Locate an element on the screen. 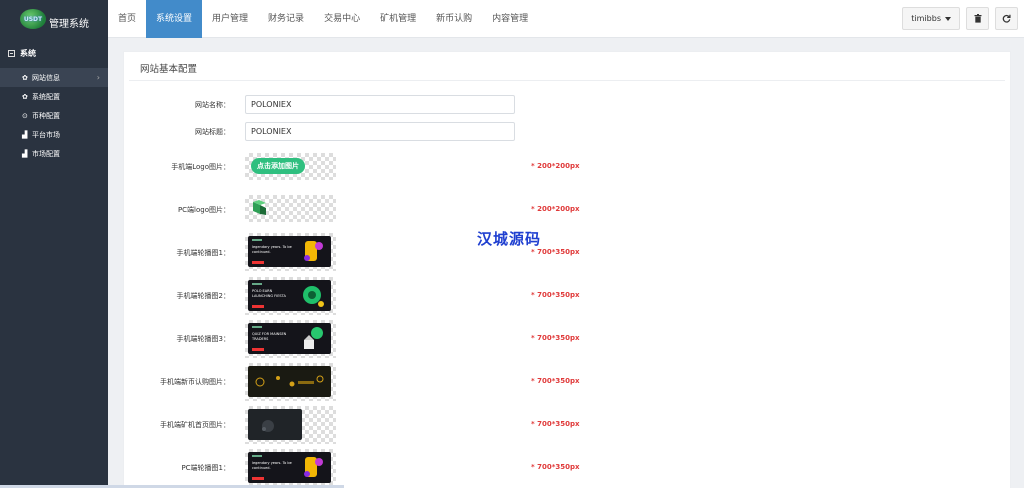 The image size is (1024, 488). user-menu-button: timibbs is located at coordinates (931, 18).